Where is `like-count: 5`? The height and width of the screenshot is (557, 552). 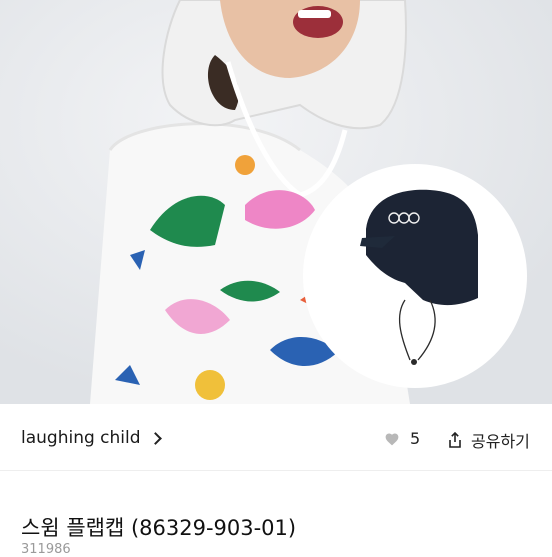
like-count: 5 is located at coordinates (415, 438).